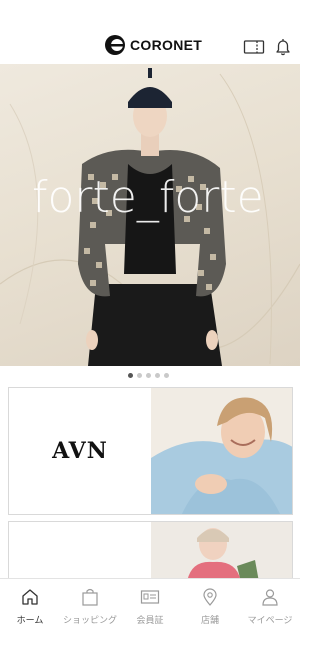 The image size is (320, 650). Describe the element at coordinates (30, 597) in the screenshot. I see `home-icon` at that location.